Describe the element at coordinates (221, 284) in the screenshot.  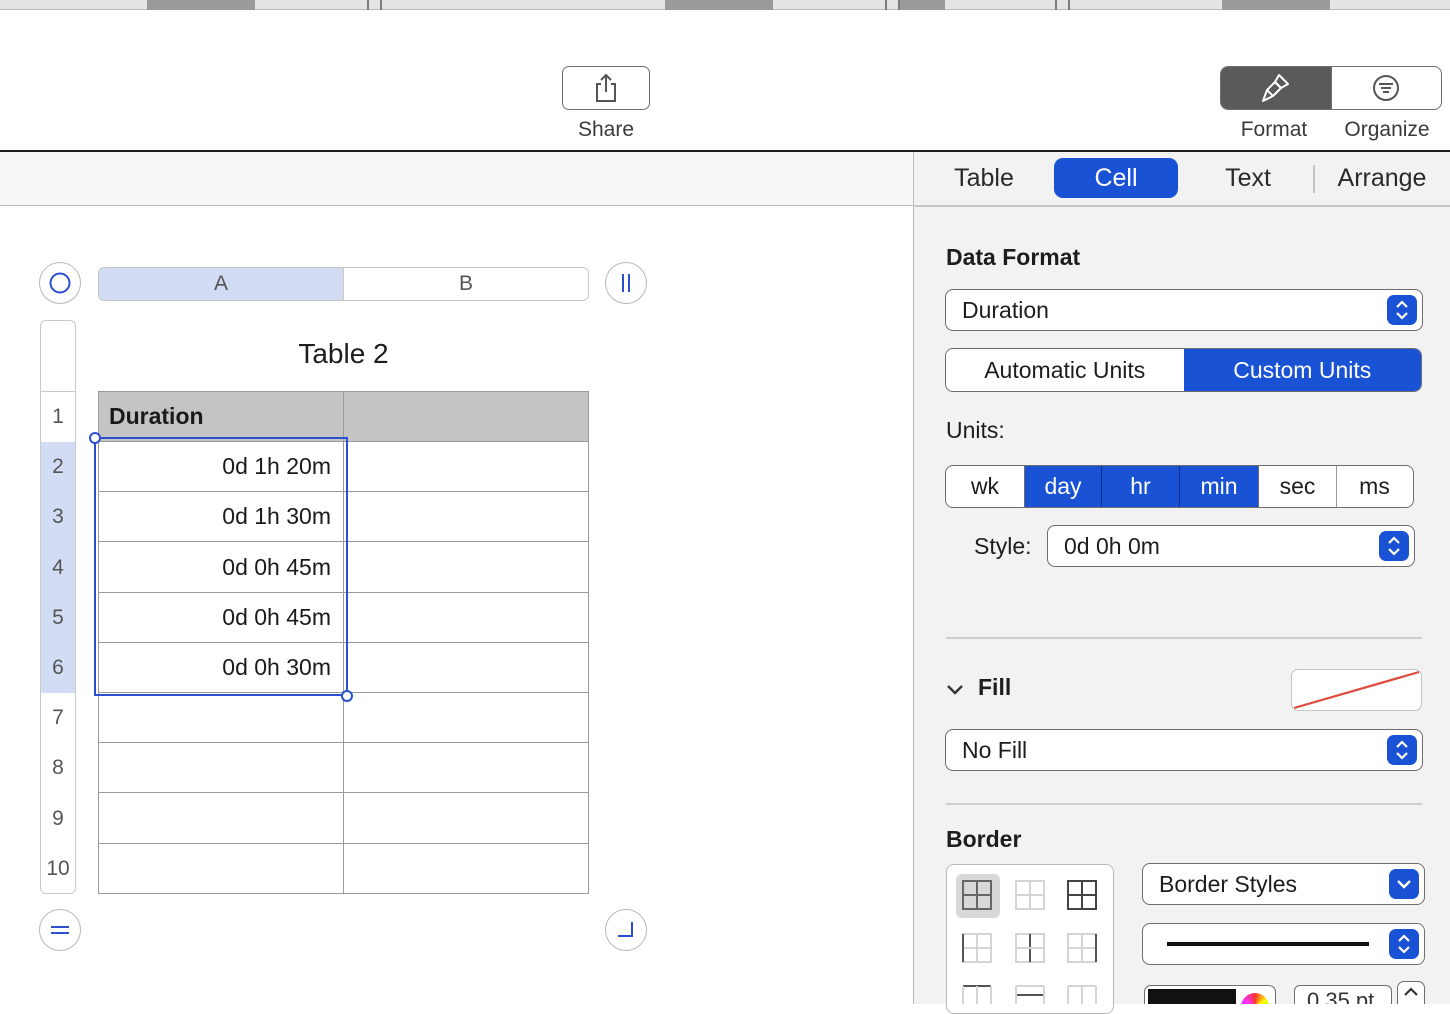
I see `column-header-a: A` at that location.